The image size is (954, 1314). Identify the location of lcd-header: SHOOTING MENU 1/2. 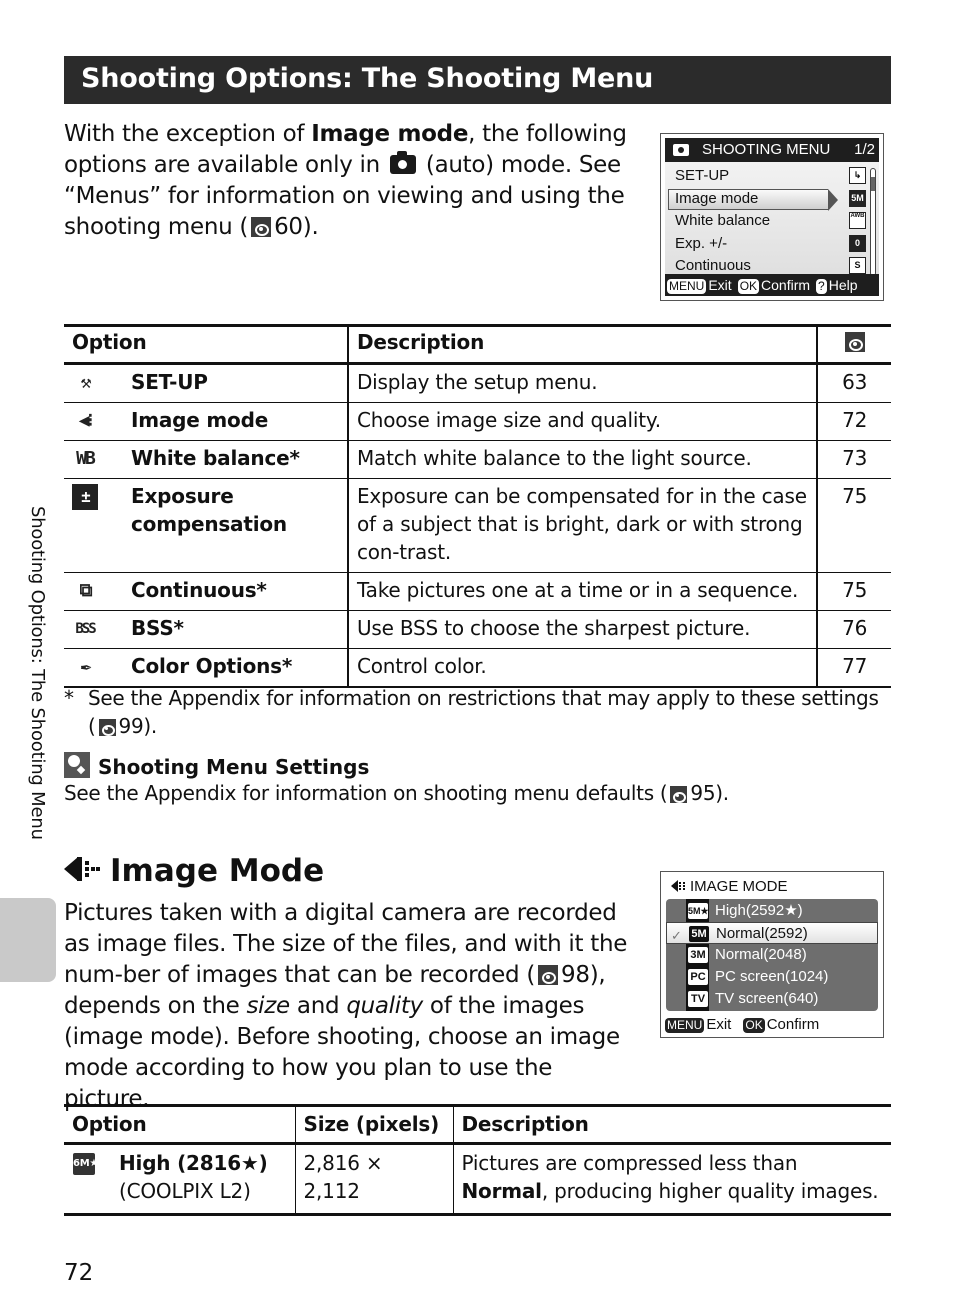
(772, 150).